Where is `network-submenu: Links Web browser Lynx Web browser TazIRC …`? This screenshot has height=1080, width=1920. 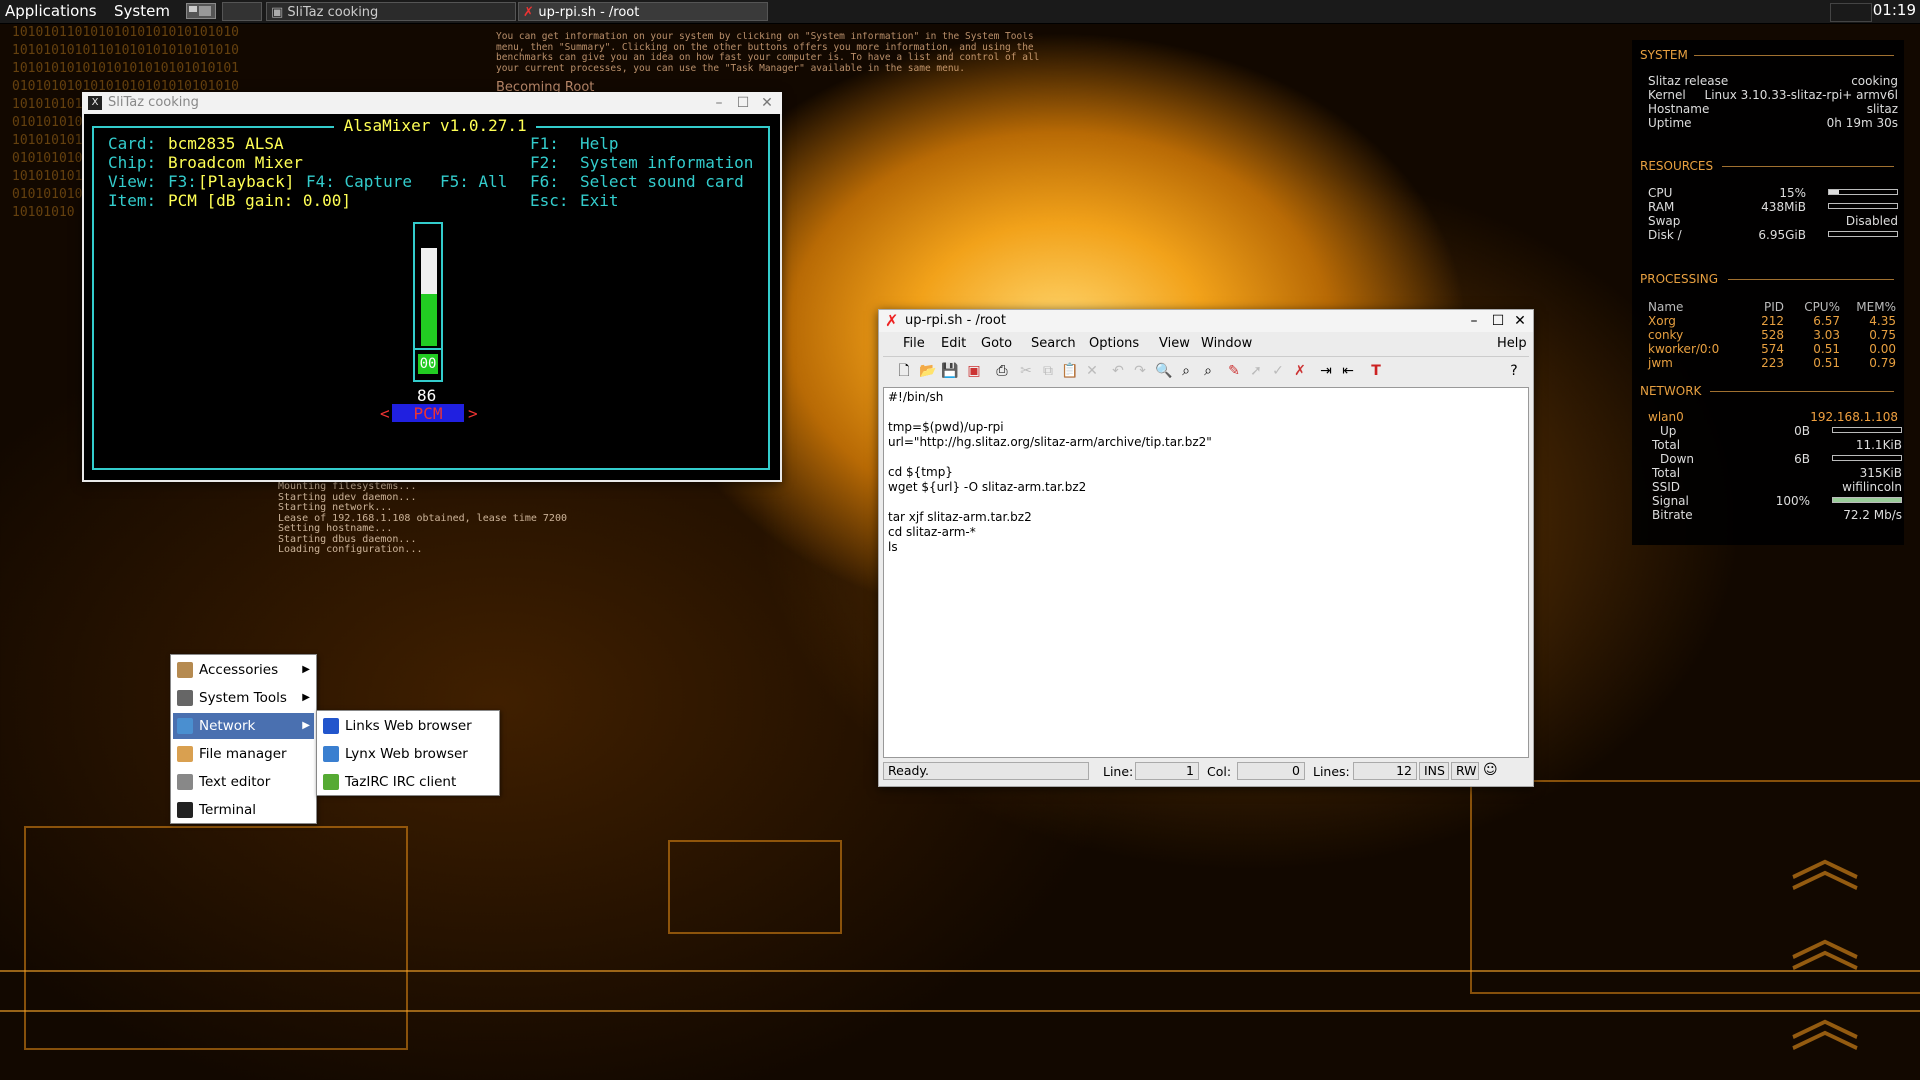 network-submenu: Links Web browser Lynx Web browser TazIRC … is located at coordinates (408, 753).